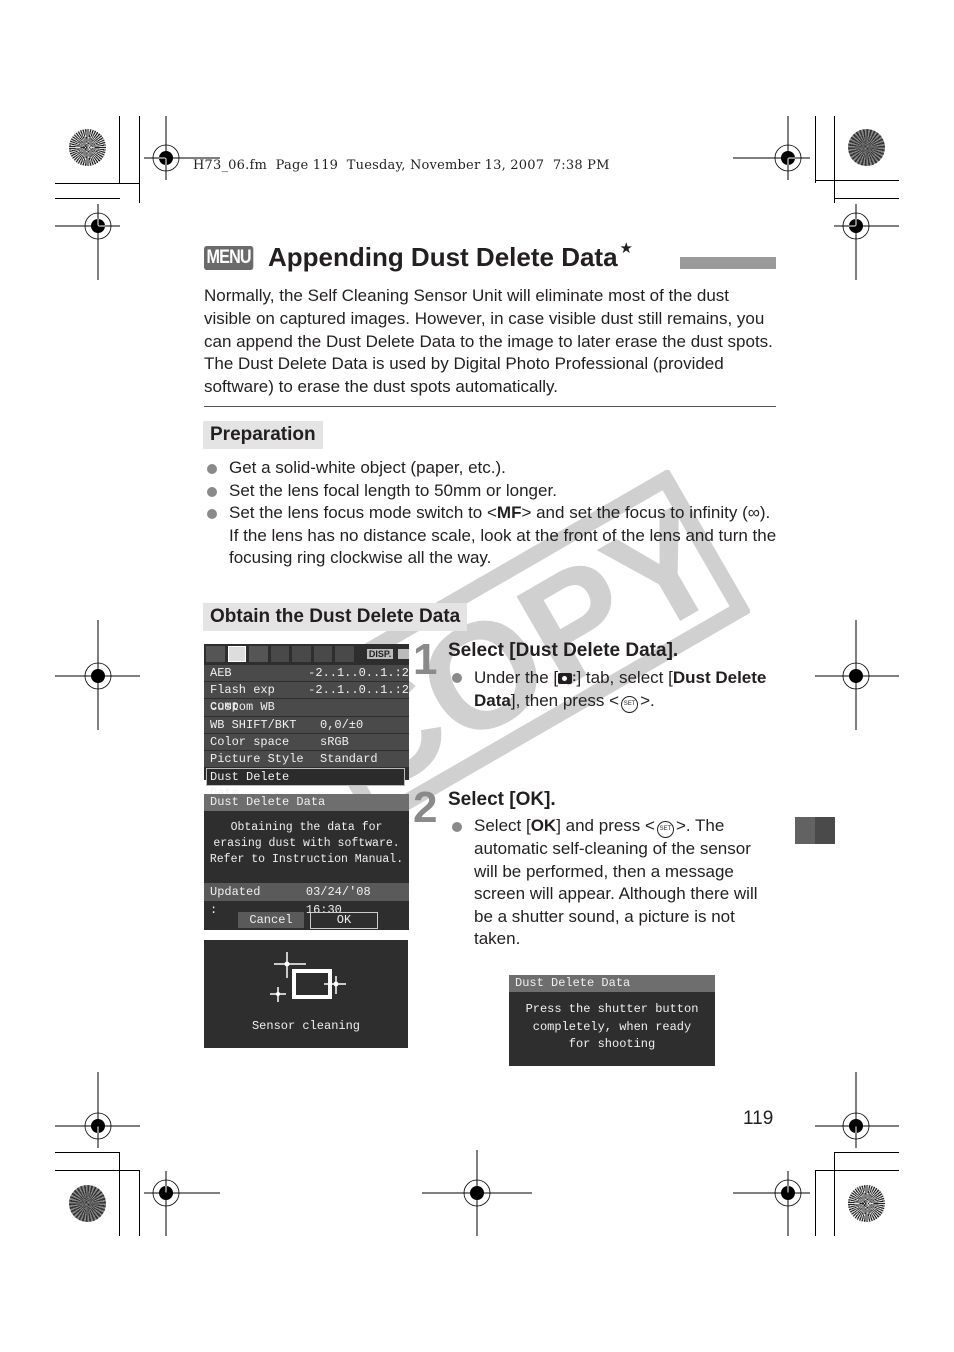  Describe the element at coordinates (306, 741) in the screenshot. I see `menu-row-color-space: Color space sRGB` at that location.